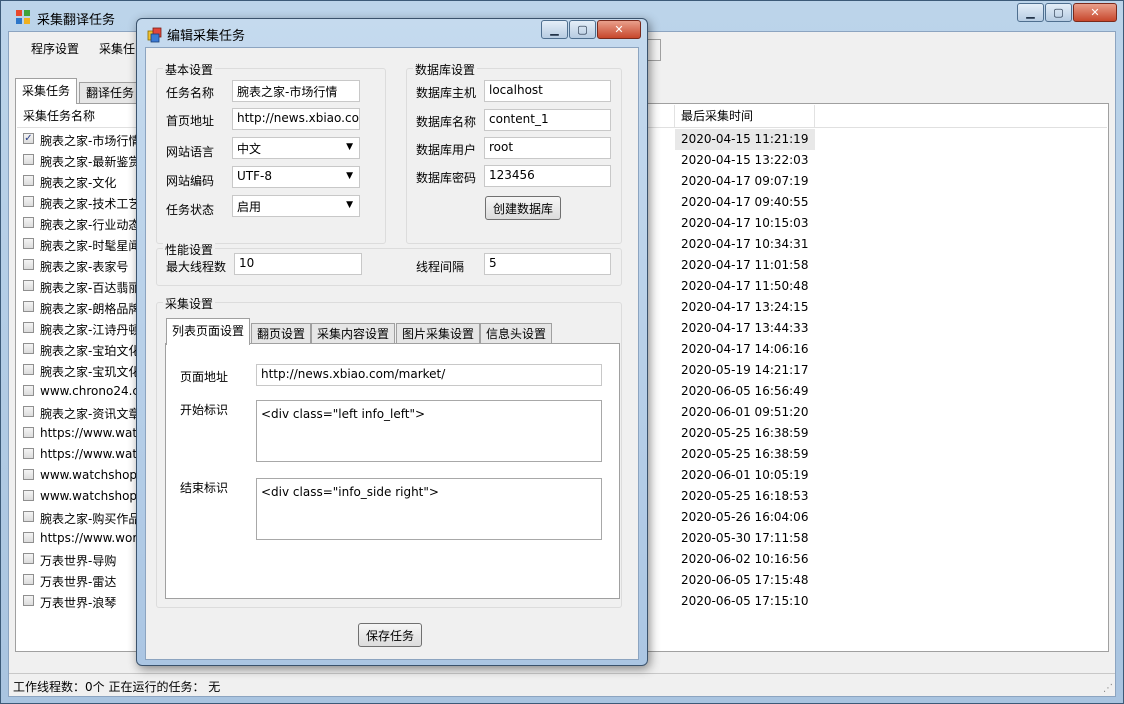 The height and width of the screenshot is (704, 1124). What do you see at coordinates (745, 559) in the screenshot?
I see `last-collect-time-cell: 2020-06-02 10:16:56` at bounding box center [745, 559].